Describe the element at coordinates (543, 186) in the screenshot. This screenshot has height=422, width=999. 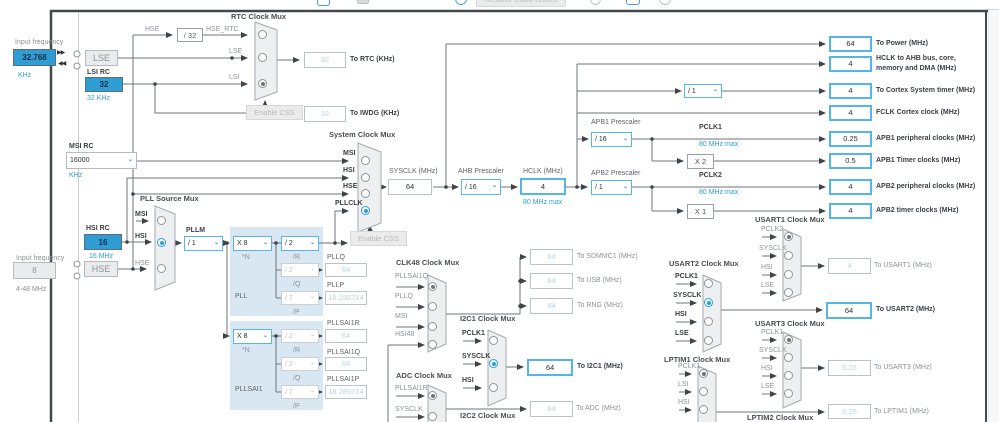
I see `hclk-box: 4` at that location.